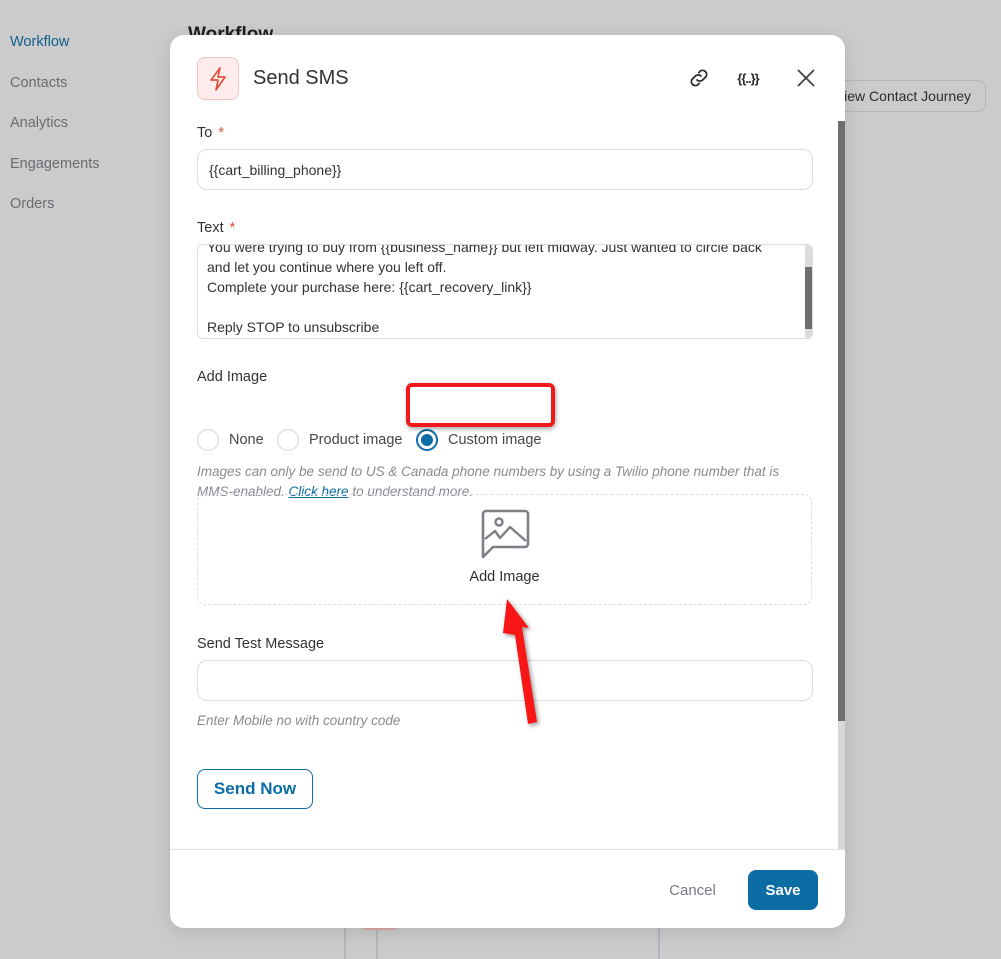  I want to click on add-image-dropzone: Add Image, so click(504, 549).